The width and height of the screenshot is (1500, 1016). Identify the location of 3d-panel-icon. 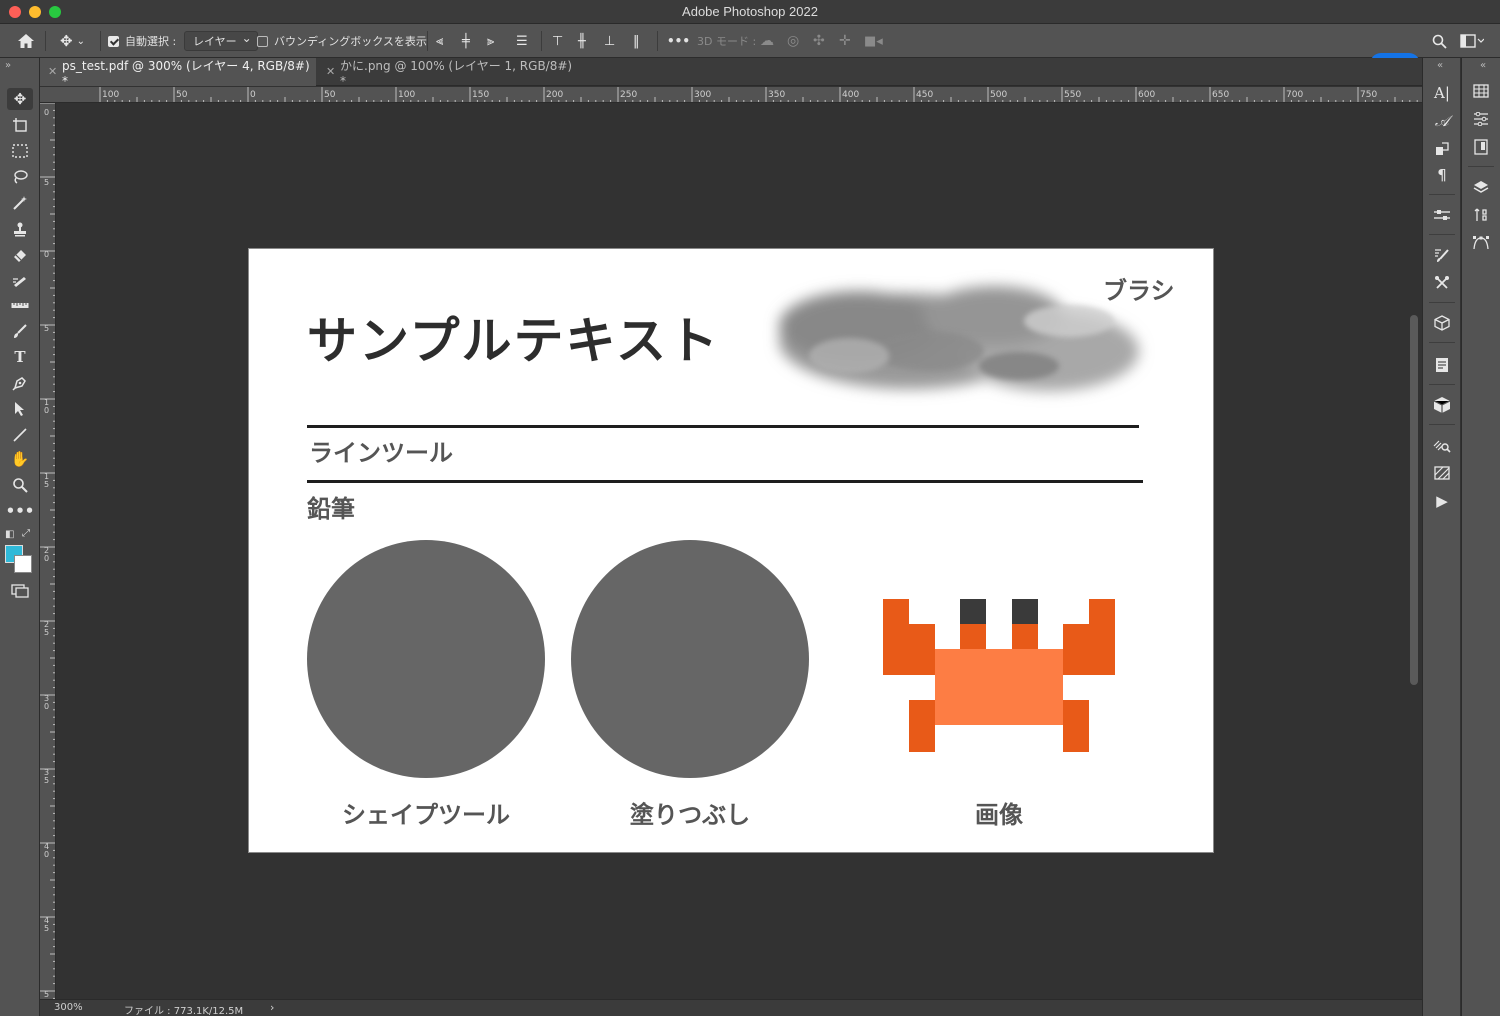
(1442, 323).